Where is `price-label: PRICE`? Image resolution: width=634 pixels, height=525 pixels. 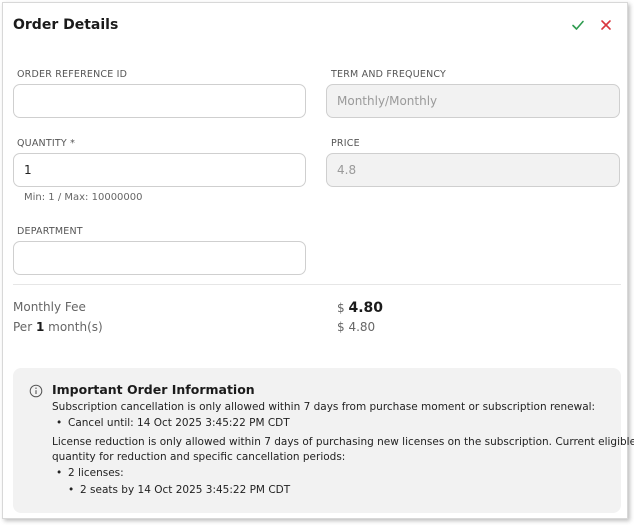
price-label: PRICE is located at coordinates (345, 143).